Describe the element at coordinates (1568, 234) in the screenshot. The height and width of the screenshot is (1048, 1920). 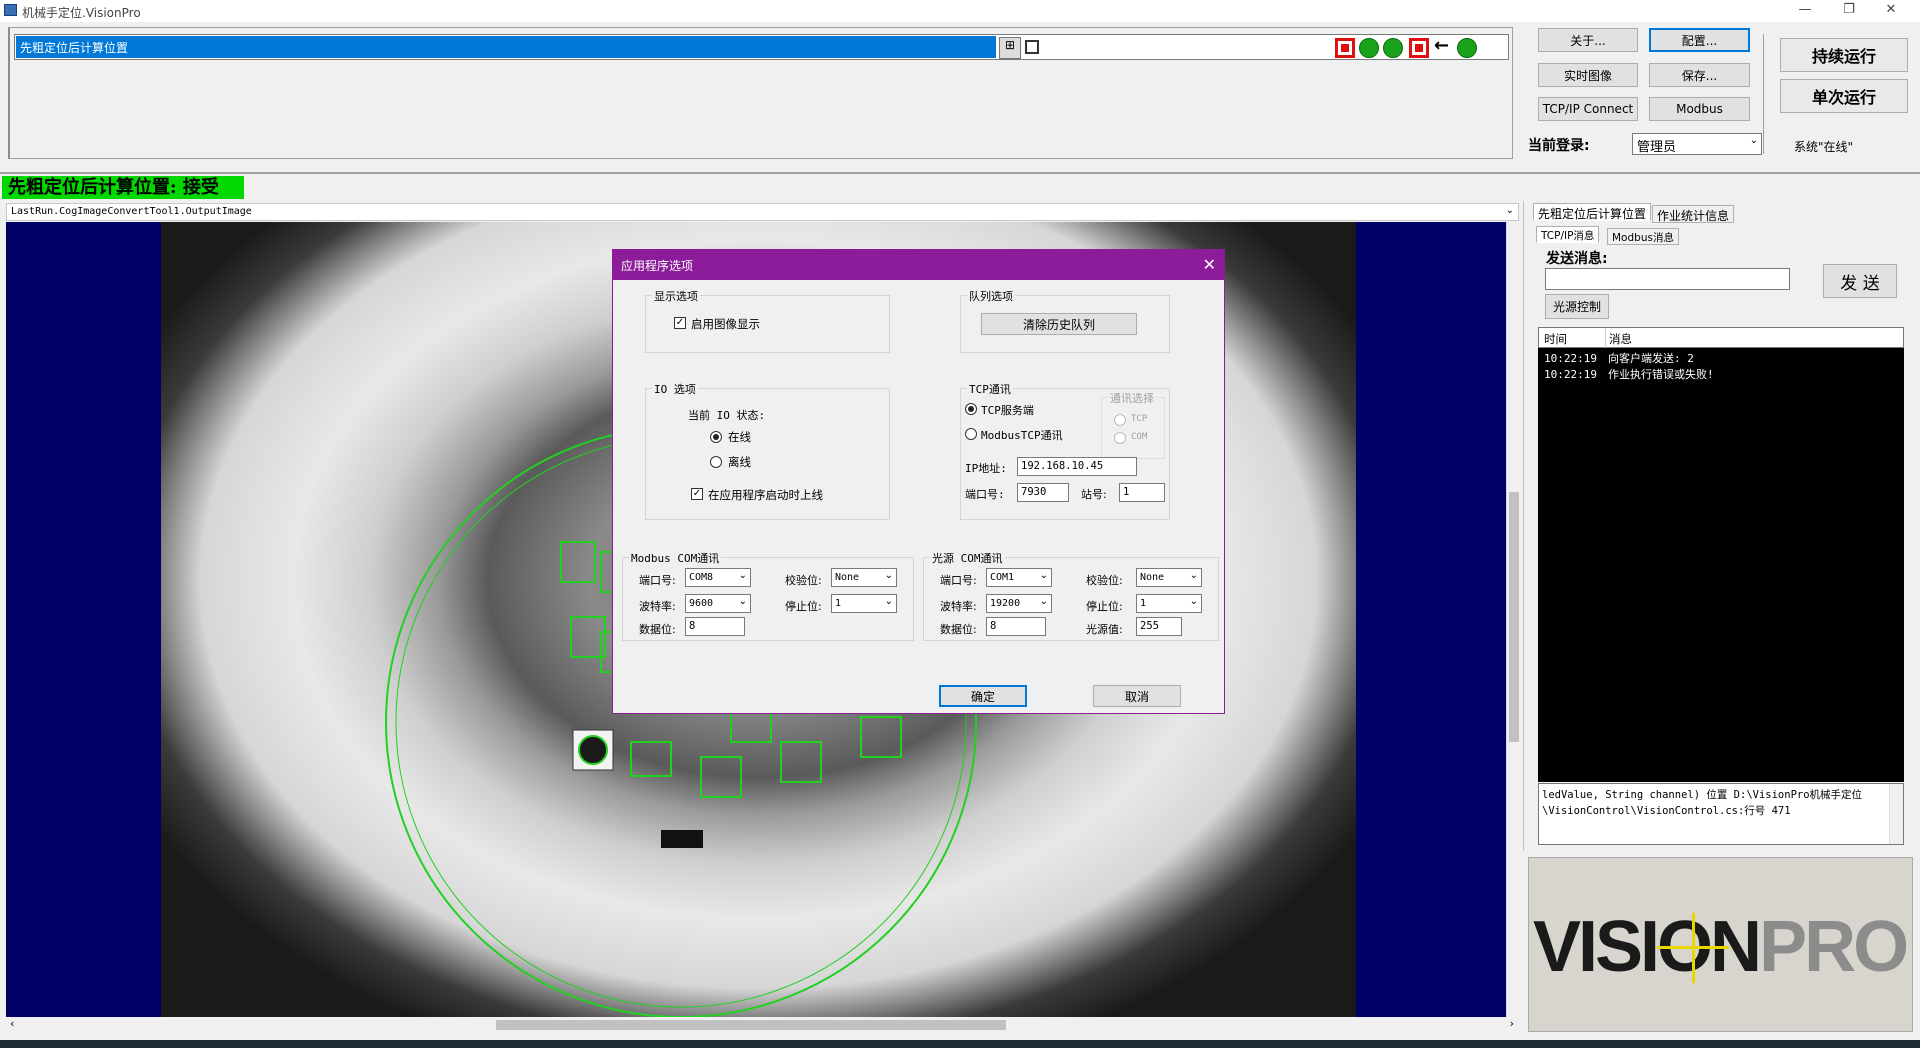
I see `tab-tcp-messages: TCP/IP消息` at that location.